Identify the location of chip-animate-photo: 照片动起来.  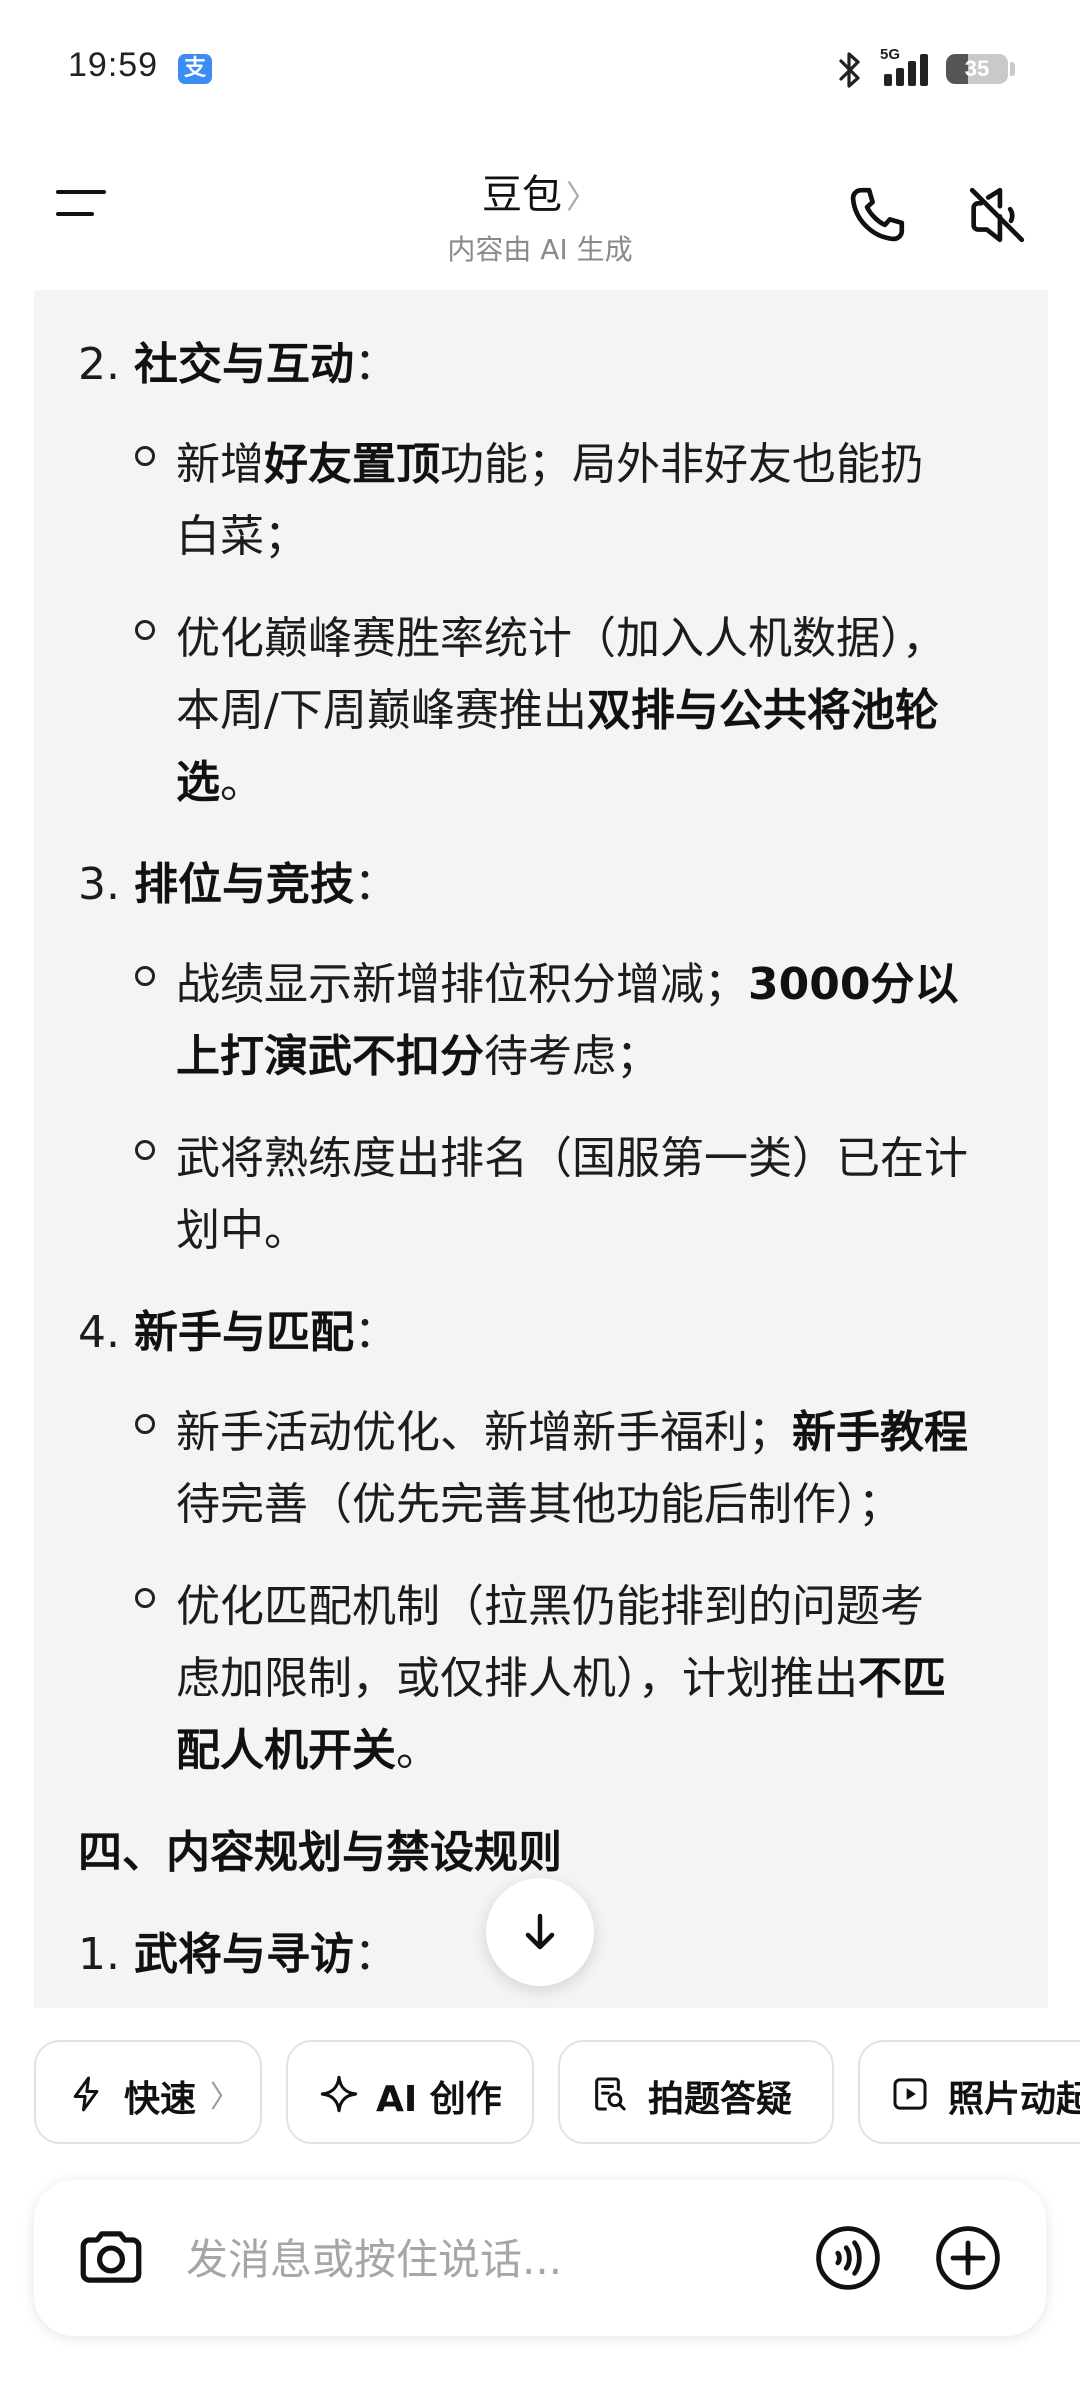
(969, 2092).